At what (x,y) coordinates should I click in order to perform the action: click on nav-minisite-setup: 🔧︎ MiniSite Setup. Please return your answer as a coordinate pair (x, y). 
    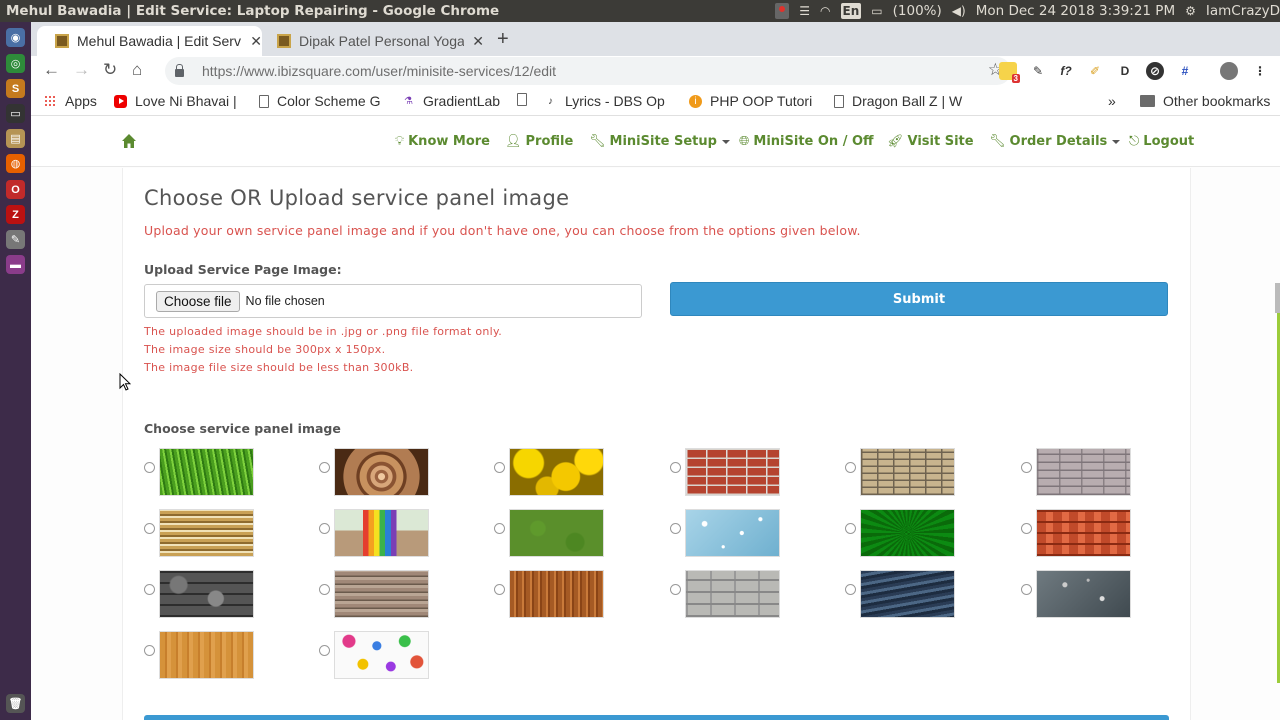
    Looking at the image, I should click on (659, 141).